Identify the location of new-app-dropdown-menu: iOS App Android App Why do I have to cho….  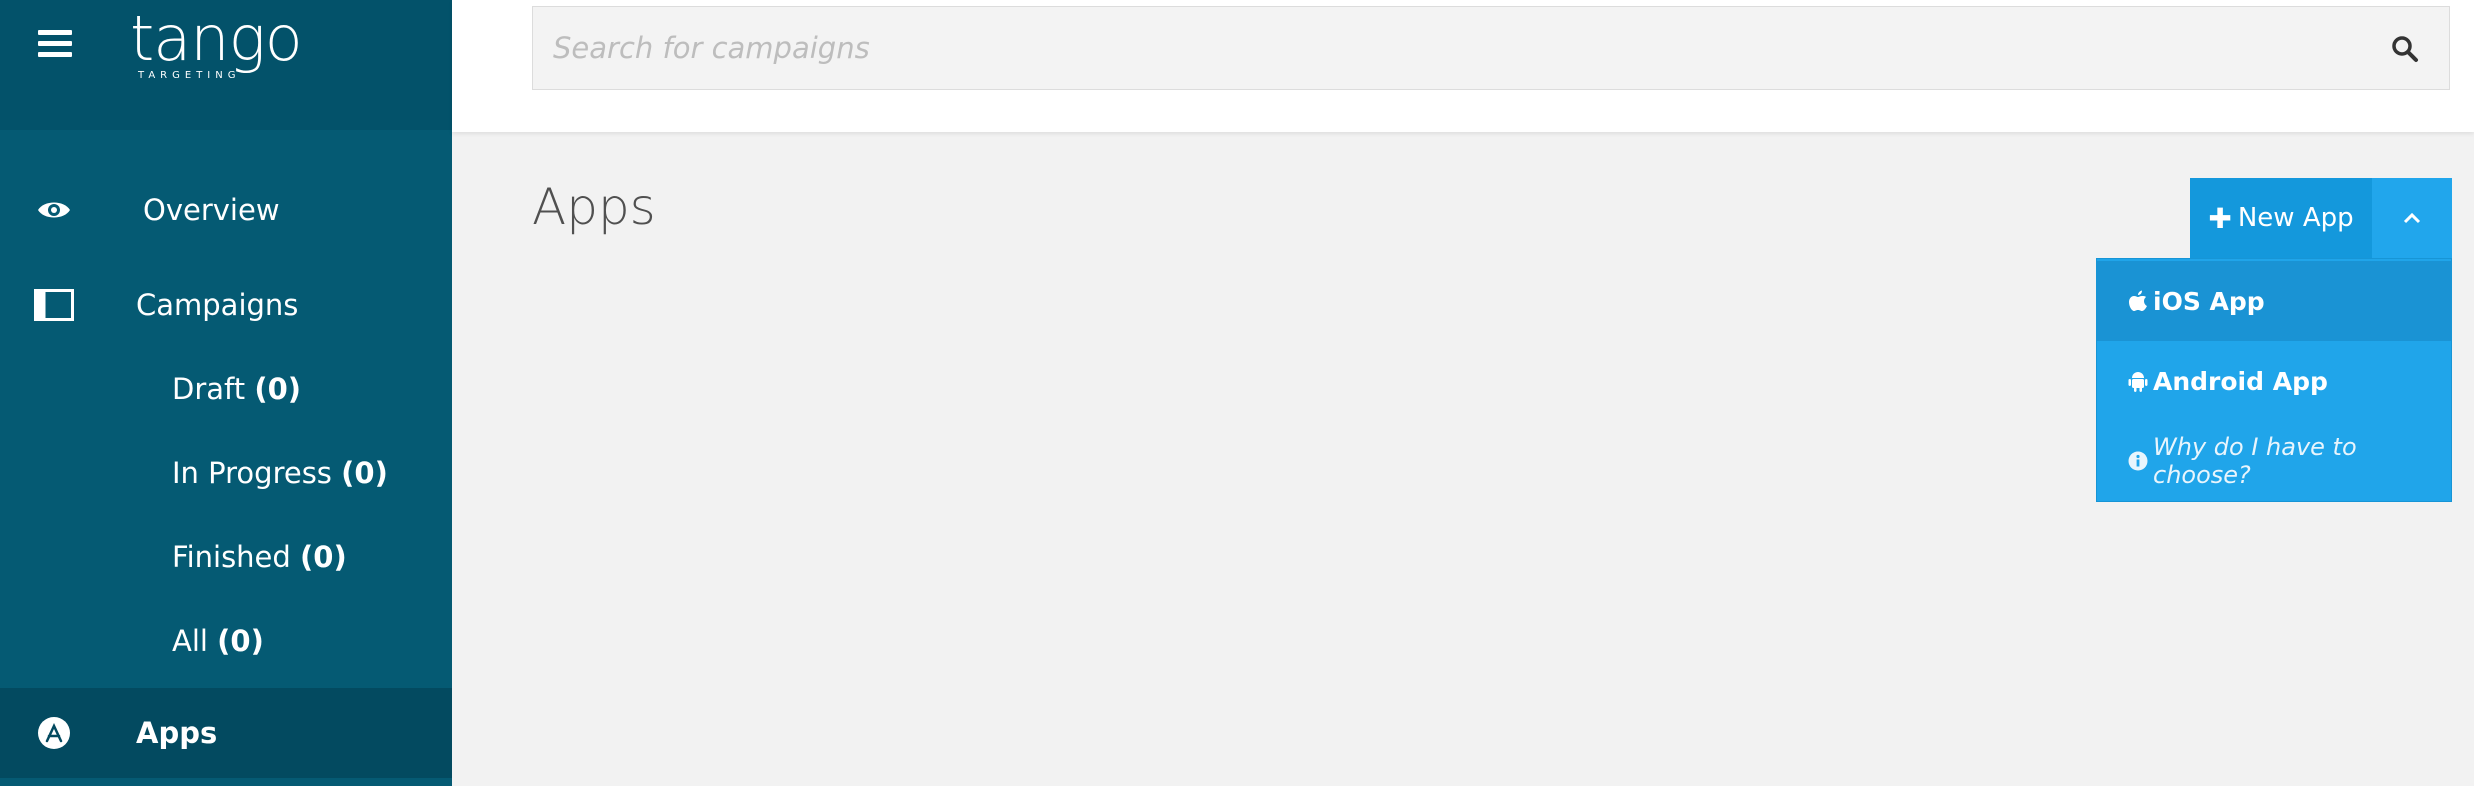
(2274, 380).